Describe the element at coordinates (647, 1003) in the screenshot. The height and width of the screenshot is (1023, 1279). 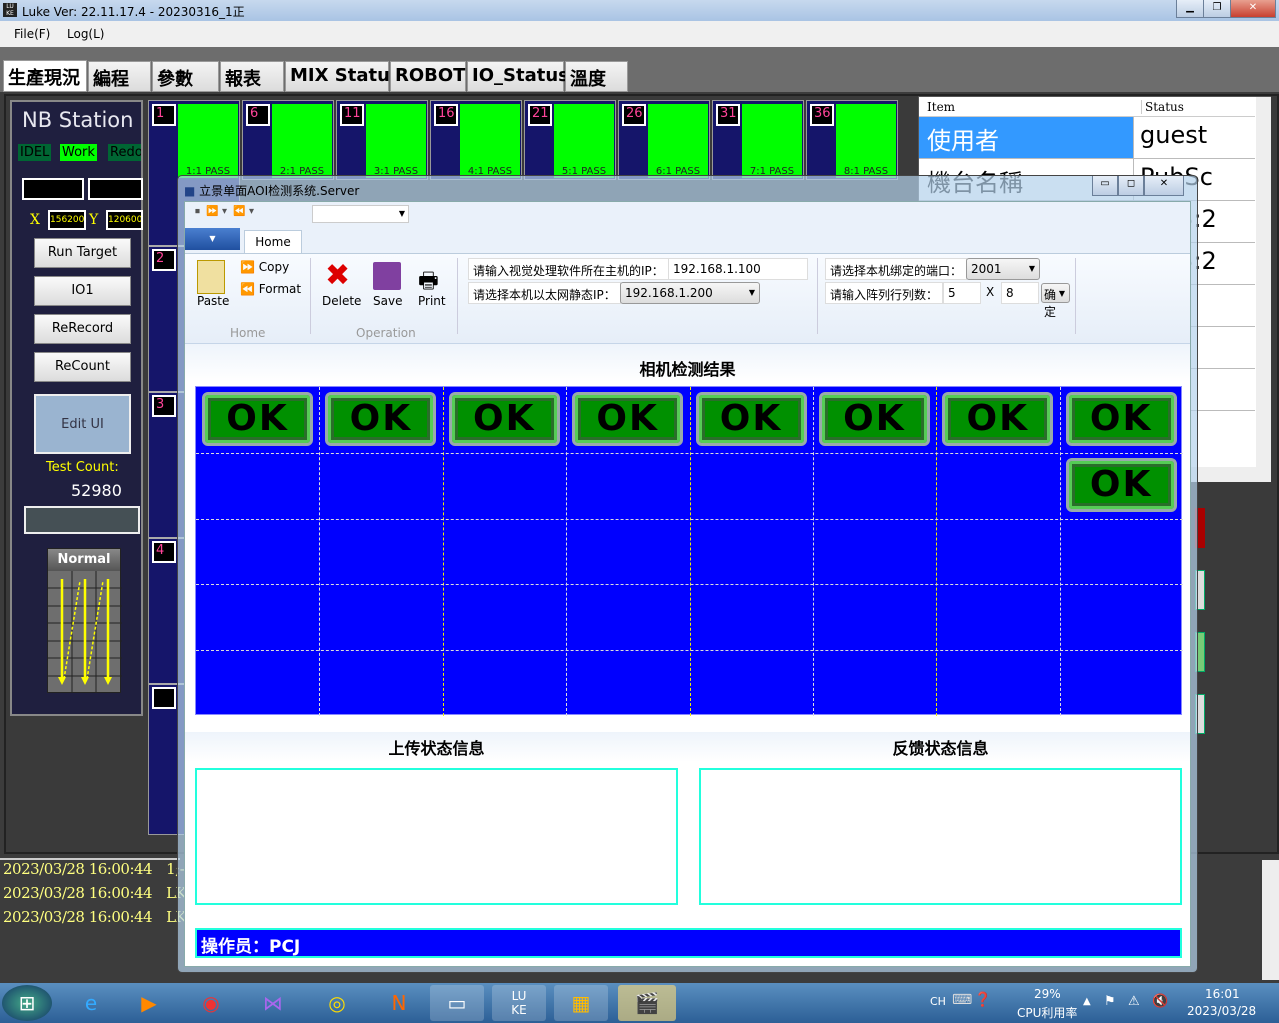
I see `aoi-app-icon: 🎬` at that location.